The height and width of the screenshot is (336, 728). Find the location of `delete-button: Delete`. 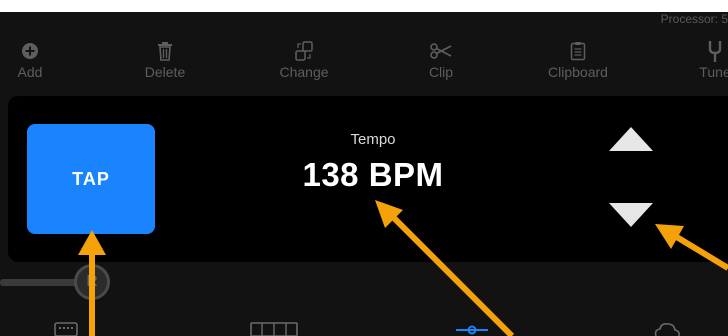

delete-button: Delete is located at coordinates (165, 60).